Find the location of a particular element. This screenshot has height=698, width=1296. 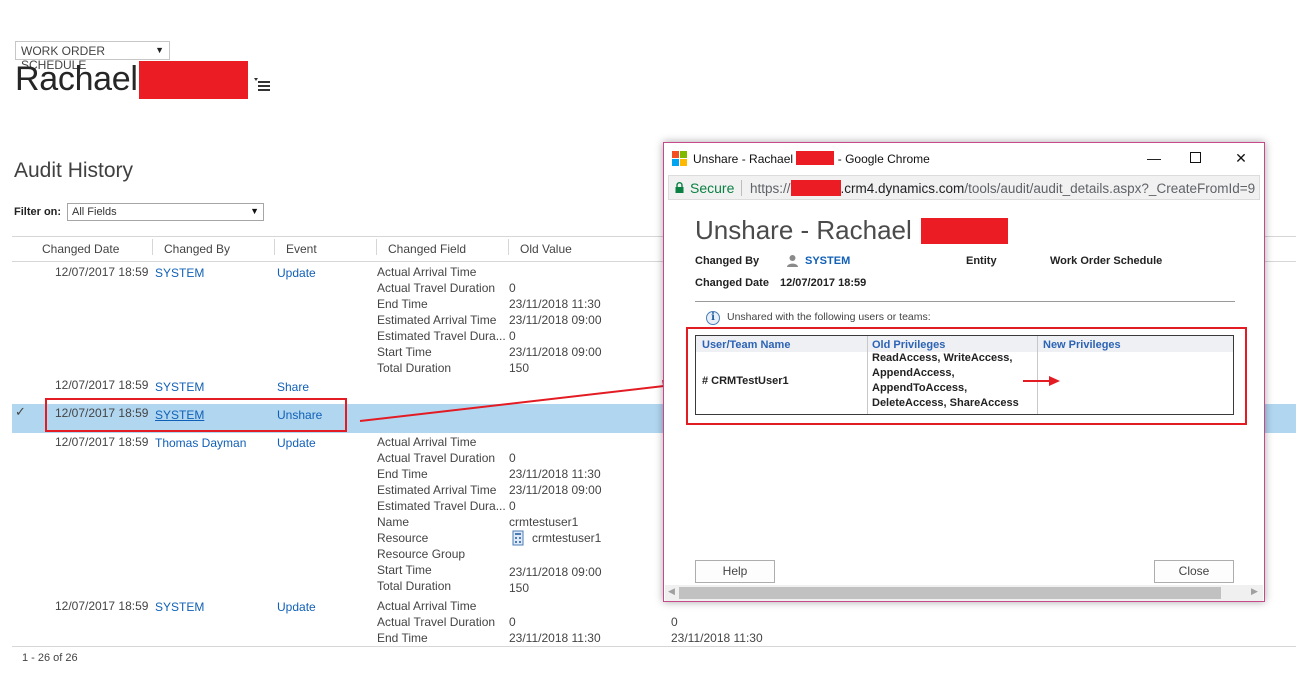

minimize-icon: — is located at coordinates (1154, 158).